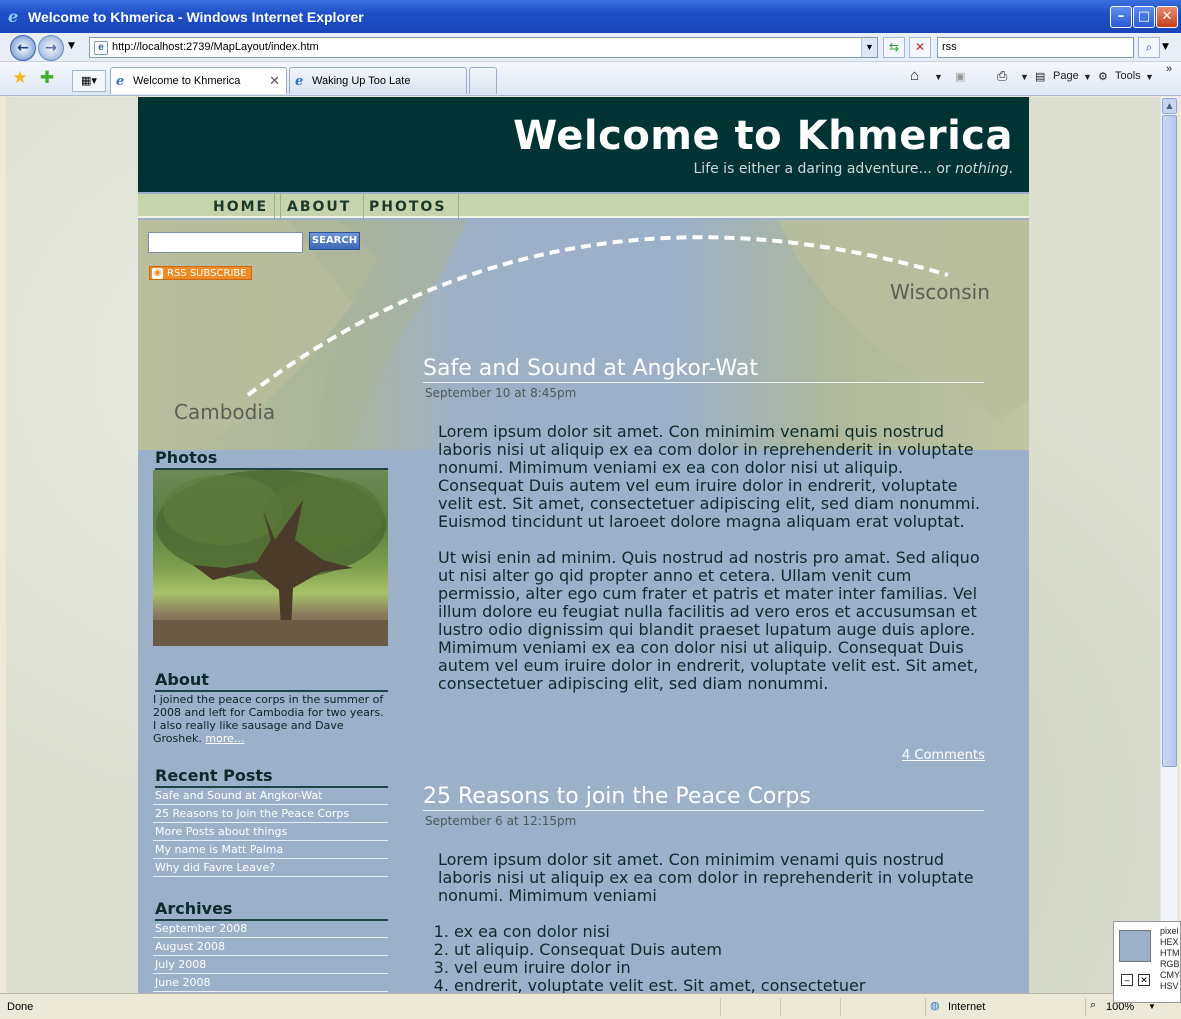 Image resolution: width=1181 pixels, height=1019 pixels. I want to click on tools-dropdown-icon: ▼, so click(1149, 77).